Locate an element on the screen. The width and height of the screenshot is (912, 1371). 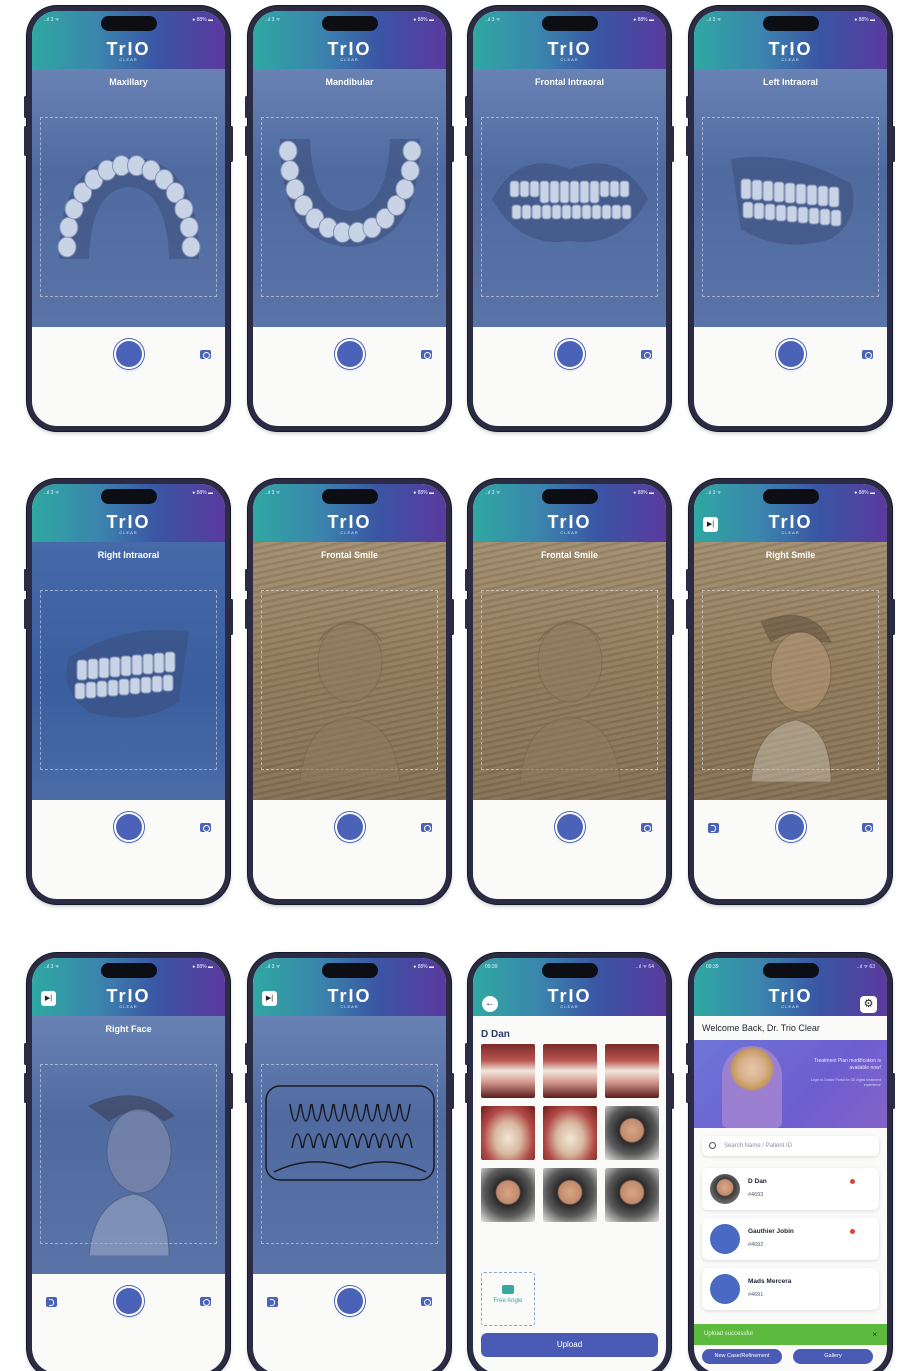
close-icon: × is located at coordinates (874, 1334).